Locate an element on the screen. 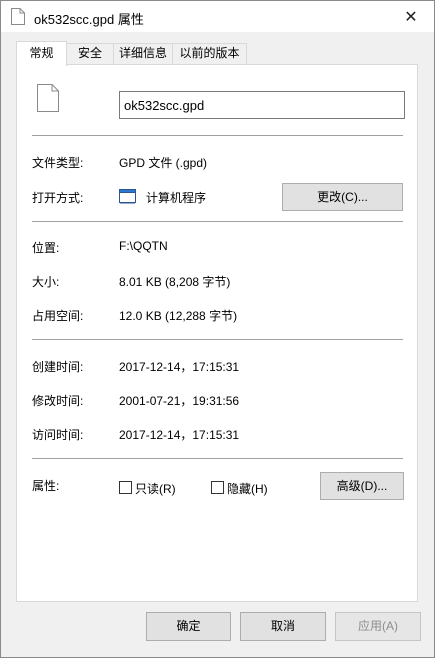 This screenshot has width=435, height=658. close-icon: ✕ is located at coordinates (411, 17).